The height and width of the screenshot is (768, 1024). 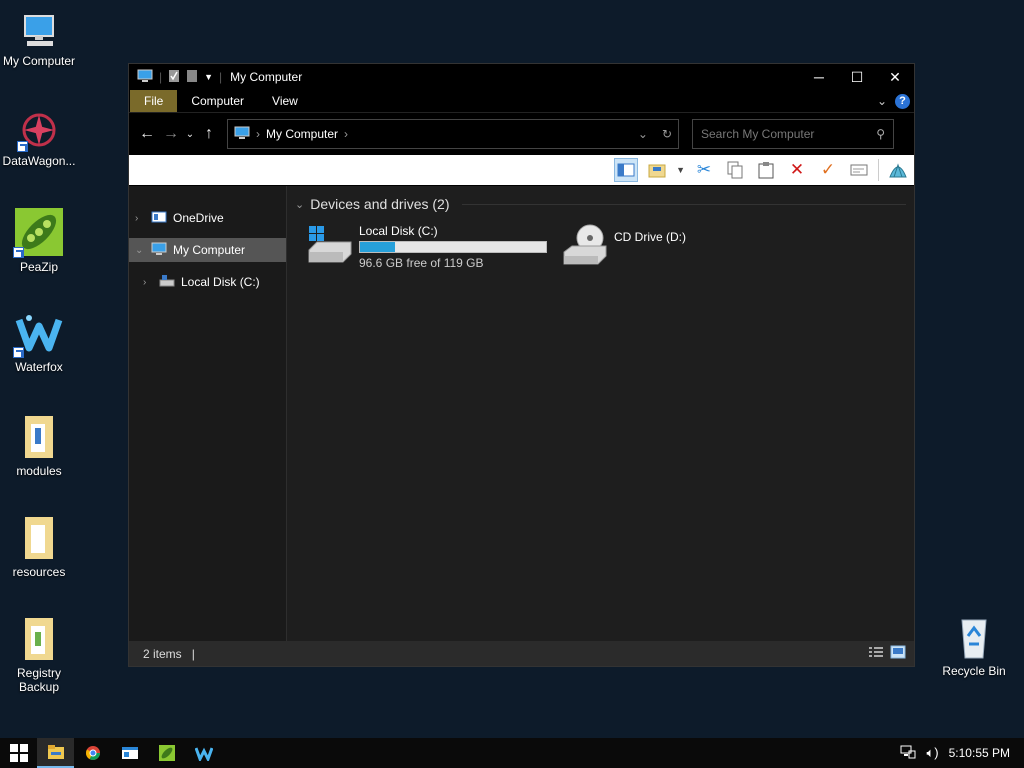 I want to click on hard-drive-icon, so click(x=330, y=245).